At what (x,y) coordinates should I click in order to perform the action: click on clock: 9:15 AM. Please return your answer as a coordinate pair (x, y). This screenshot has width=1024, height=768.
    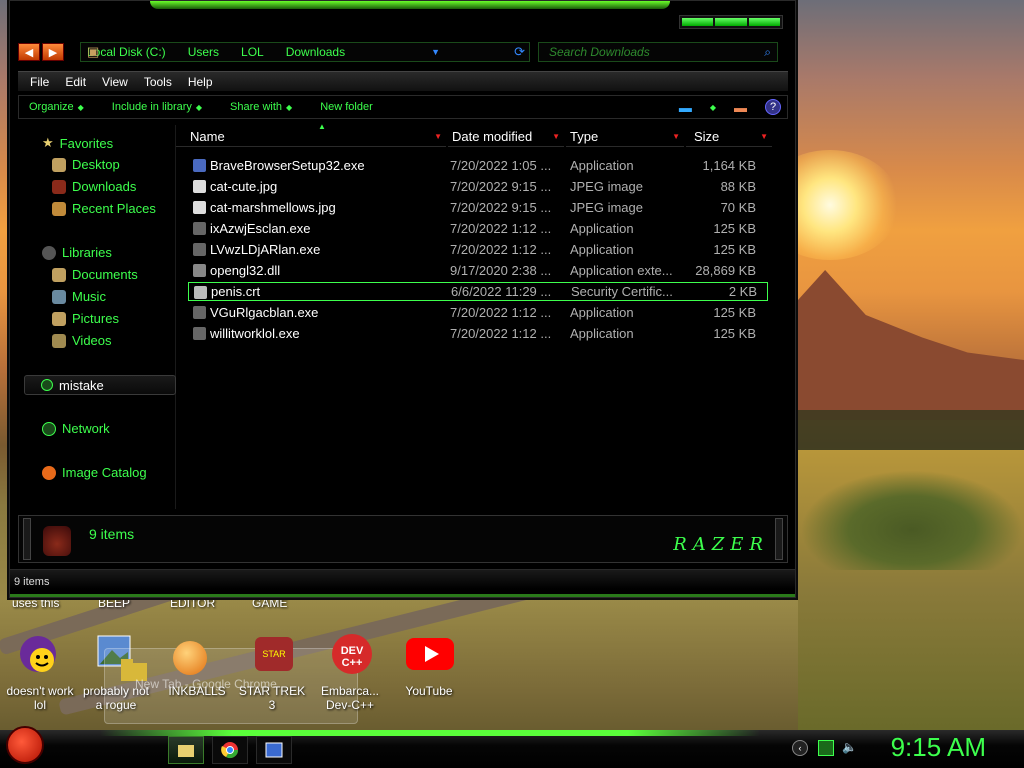
    Looking at the image, I should click on (938, 747).